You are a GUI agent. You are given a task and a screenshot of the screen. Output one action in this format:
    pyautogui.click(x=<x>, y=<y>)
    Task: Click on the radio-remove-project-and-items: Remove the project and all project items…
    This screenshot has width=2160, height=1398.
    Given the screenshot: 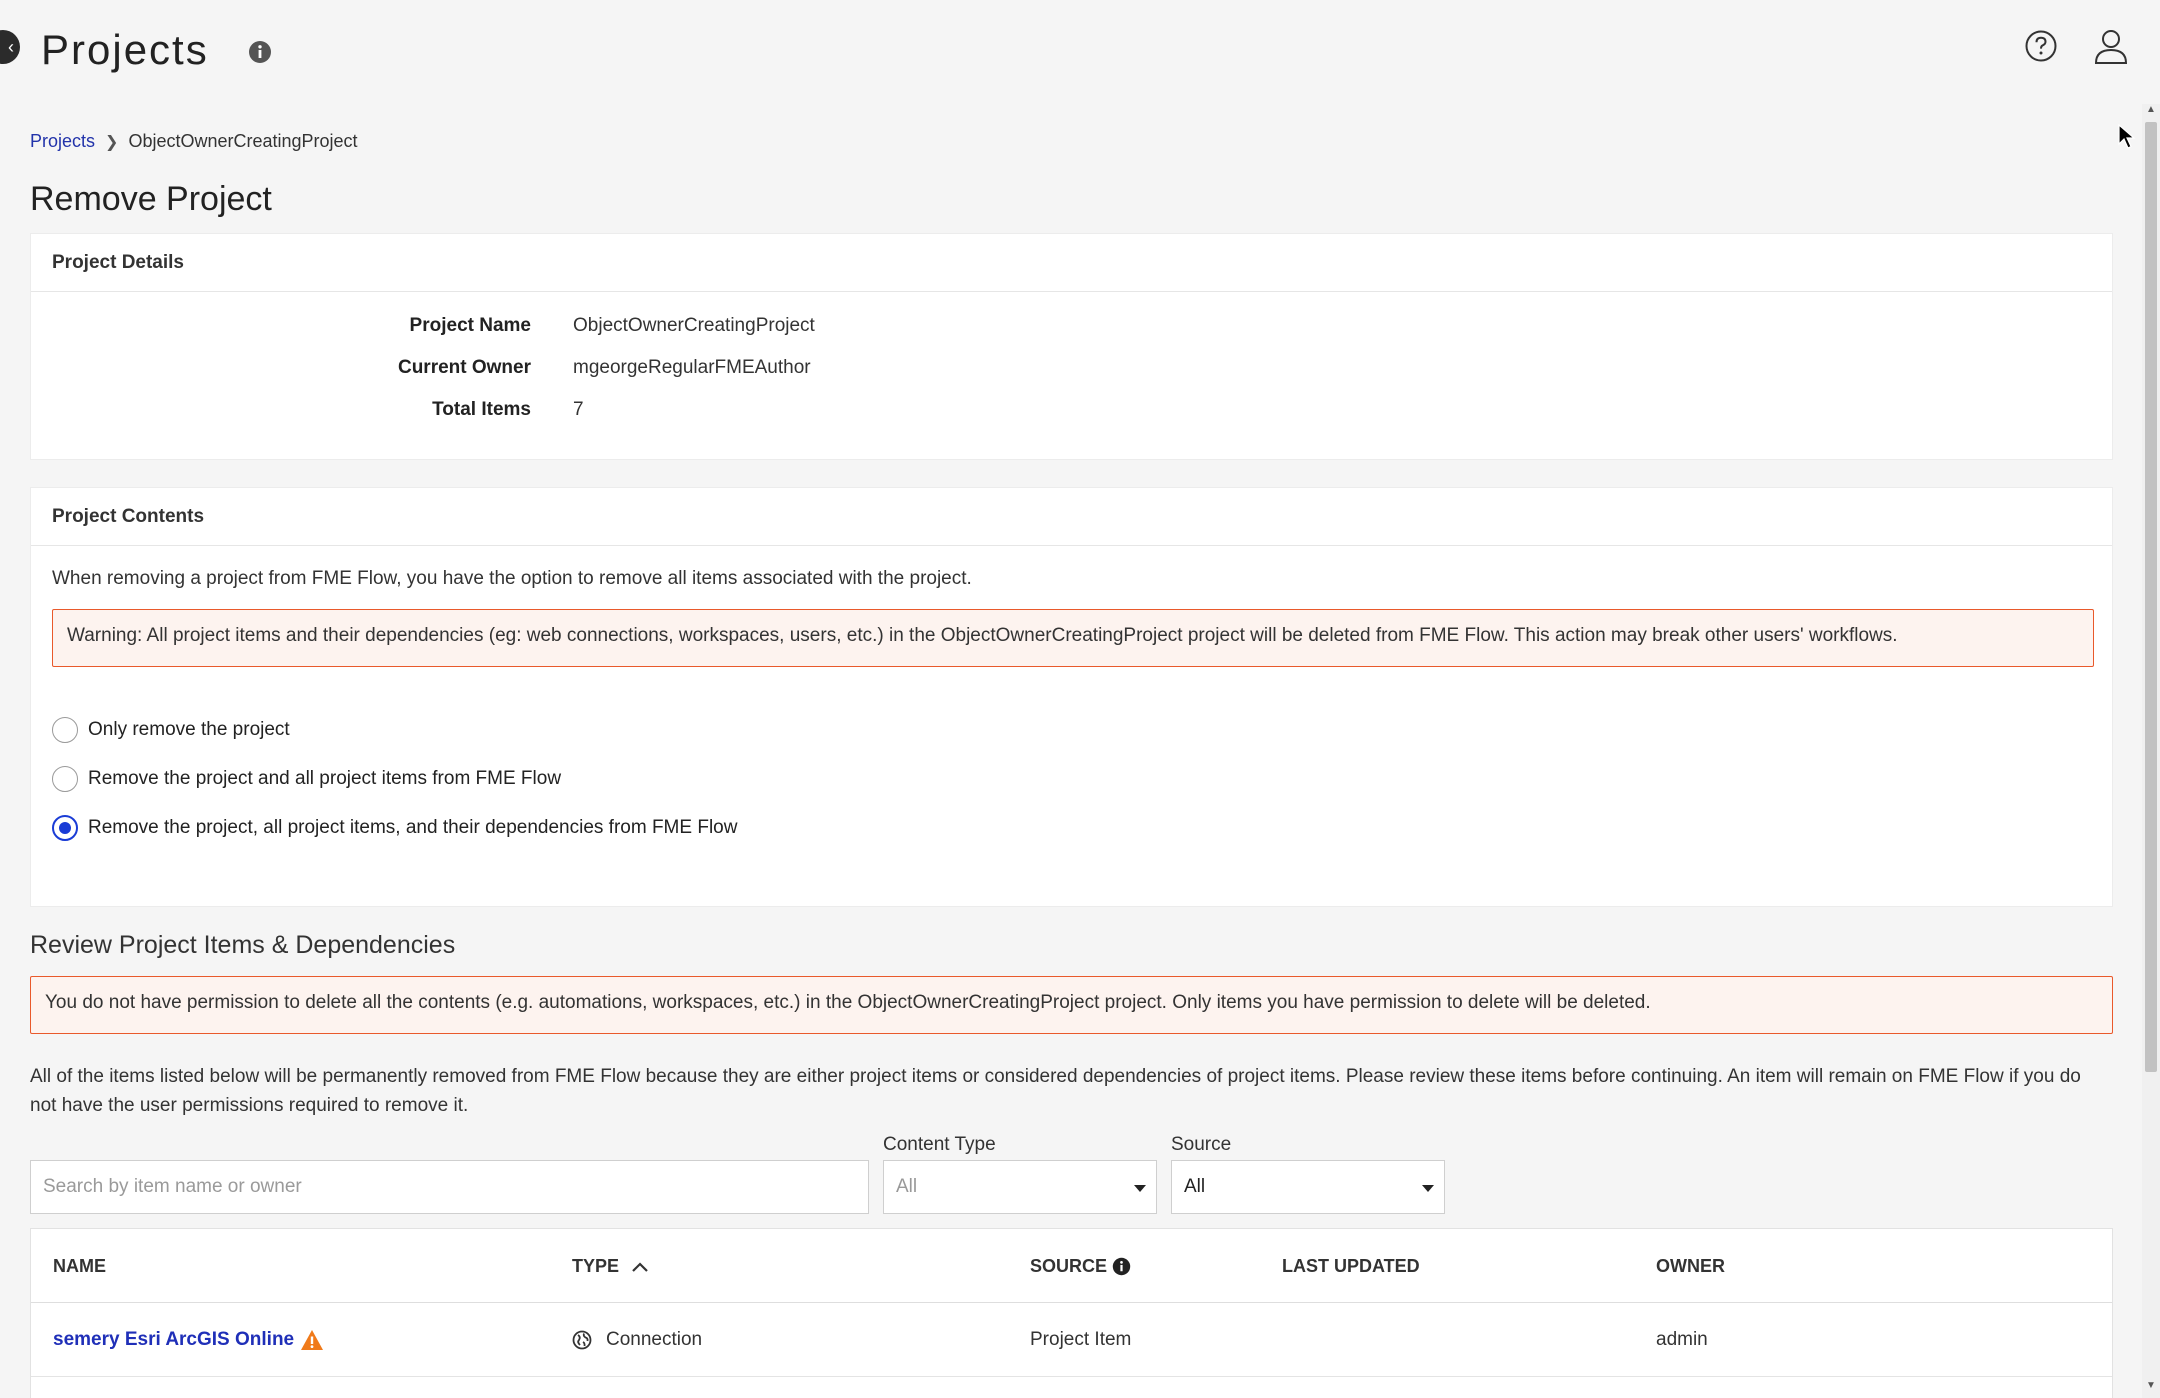 What is the action you would take?
    pyautogui.click(x=306, y=779)
    